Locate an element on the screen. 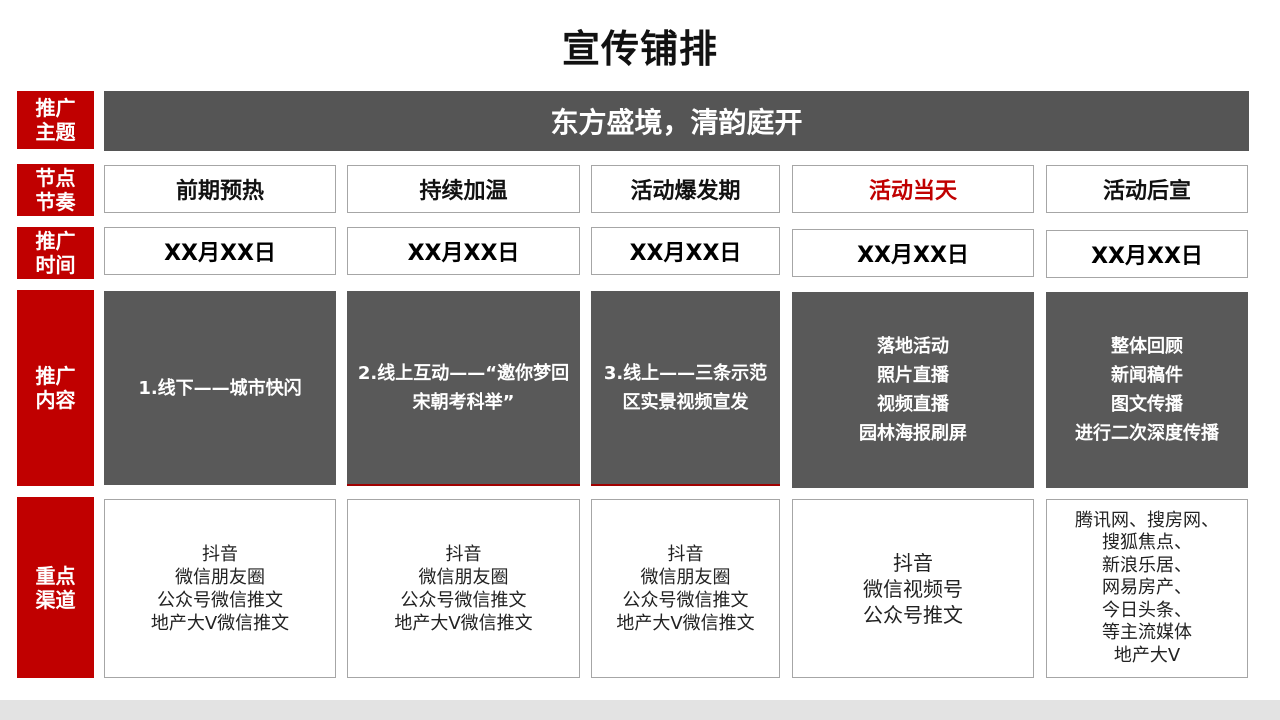 Image resolution: width=1280 pixels, height=720 pixels. row-label-content: 推广 内容 is located at coordinates (55, 388).